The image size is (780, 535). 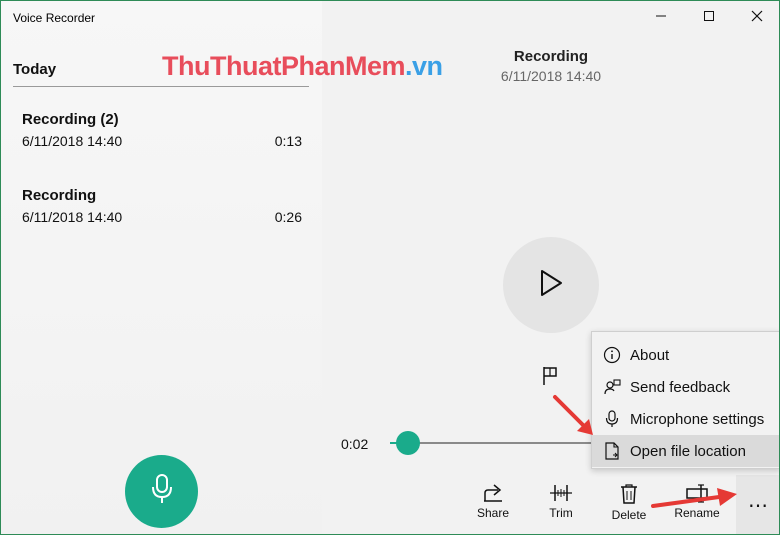 I want to click on recording-list-item: Recording 6/11/2018 14:40 0:26, so click(x=161, y=210).